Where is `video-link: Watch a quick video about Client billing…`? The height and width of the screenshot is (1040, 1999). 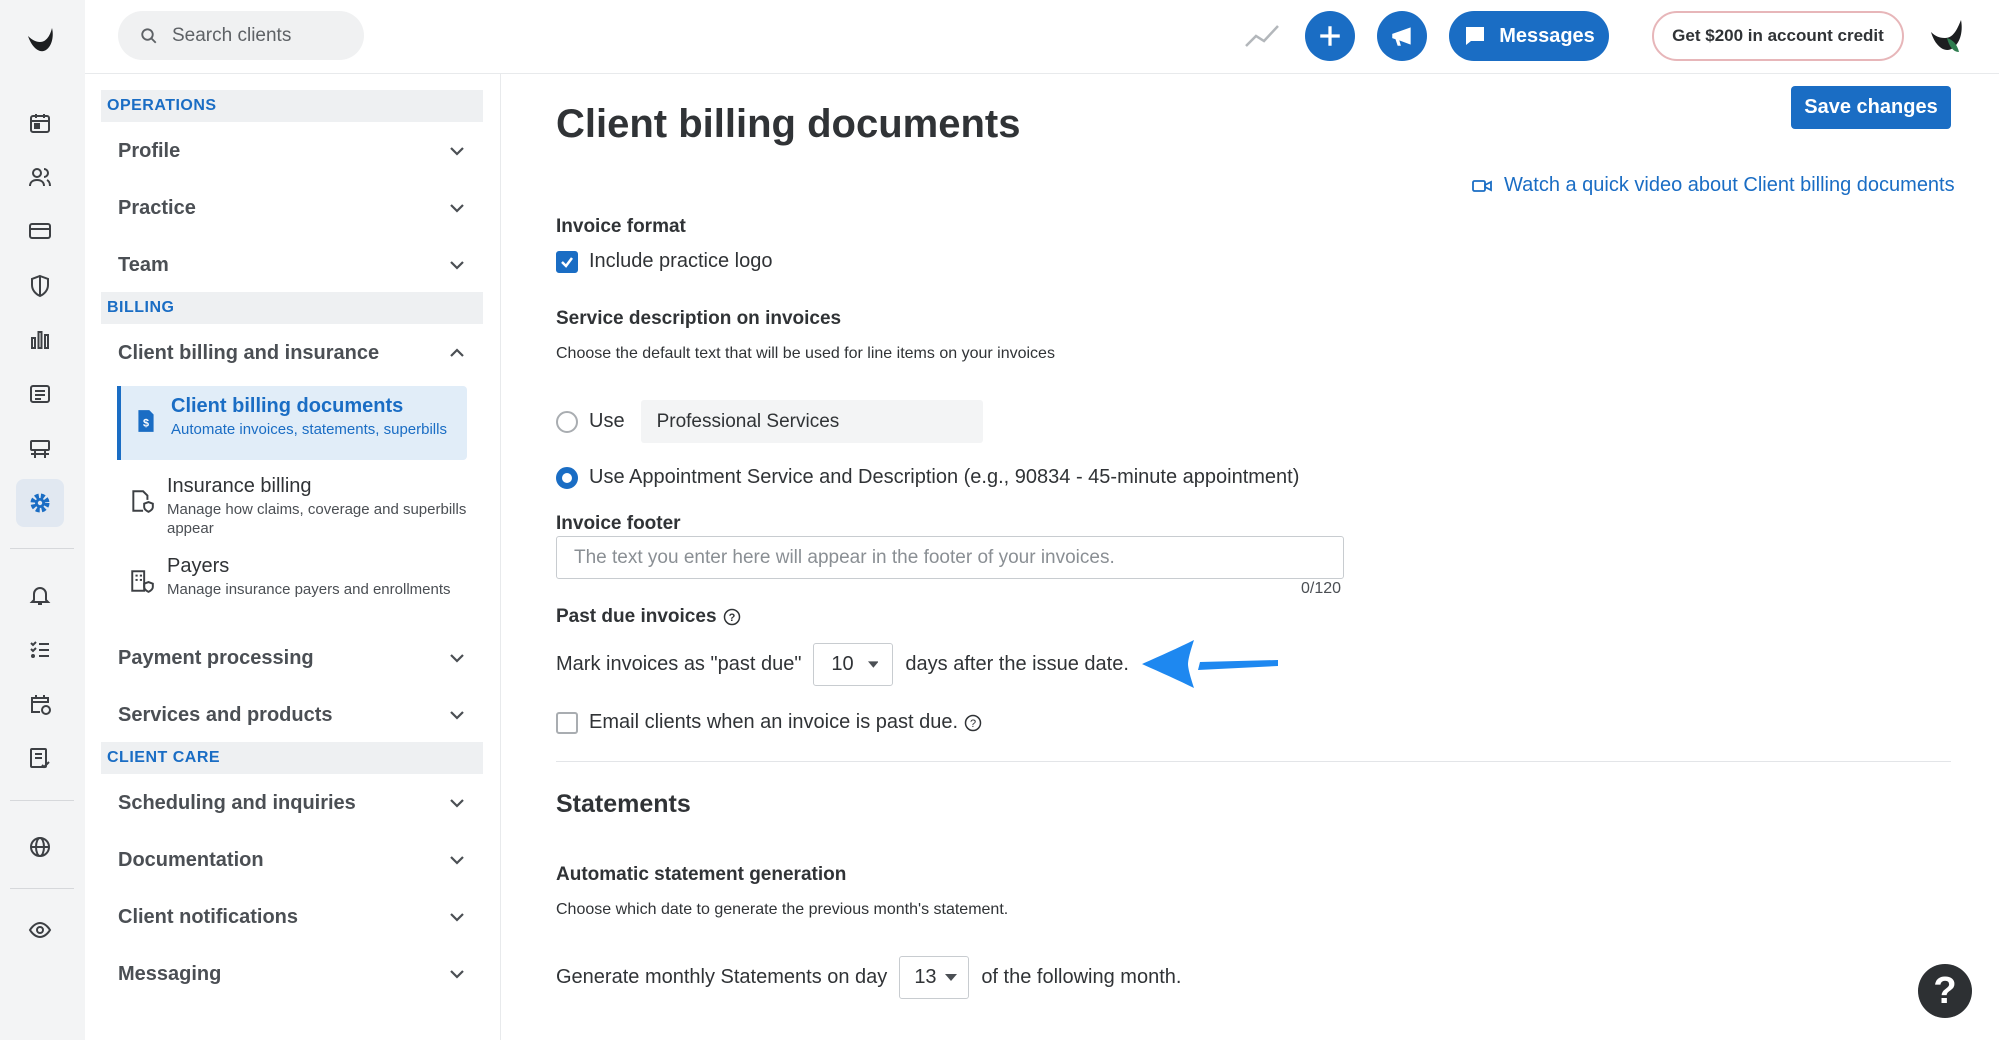 video-link: Watch a quick video about Client billing… is located at coordinates (1713, 185).